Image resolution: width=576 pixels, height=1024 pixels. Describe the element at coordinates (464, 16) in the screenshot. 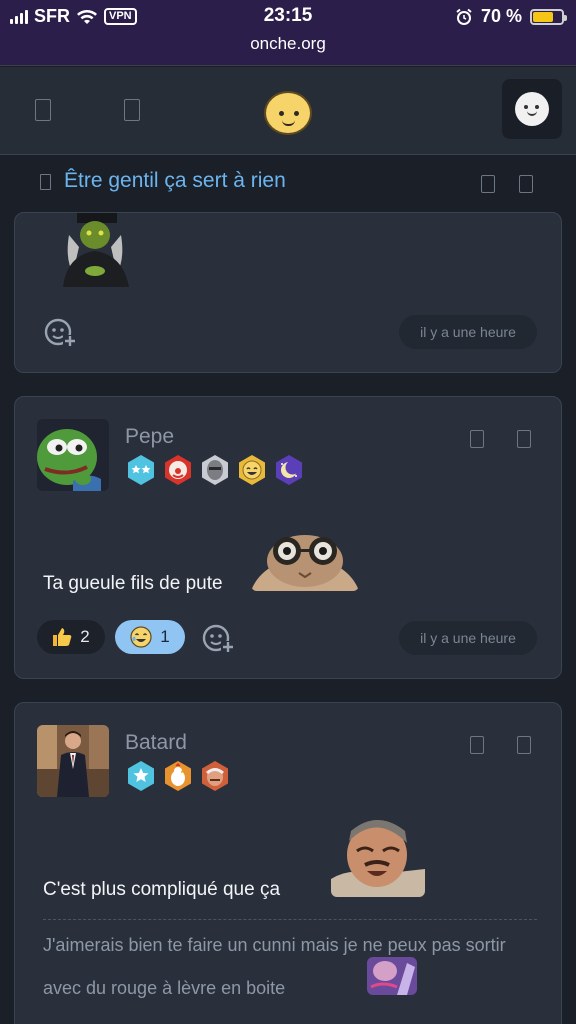

I see `alarm-icon` at that location.